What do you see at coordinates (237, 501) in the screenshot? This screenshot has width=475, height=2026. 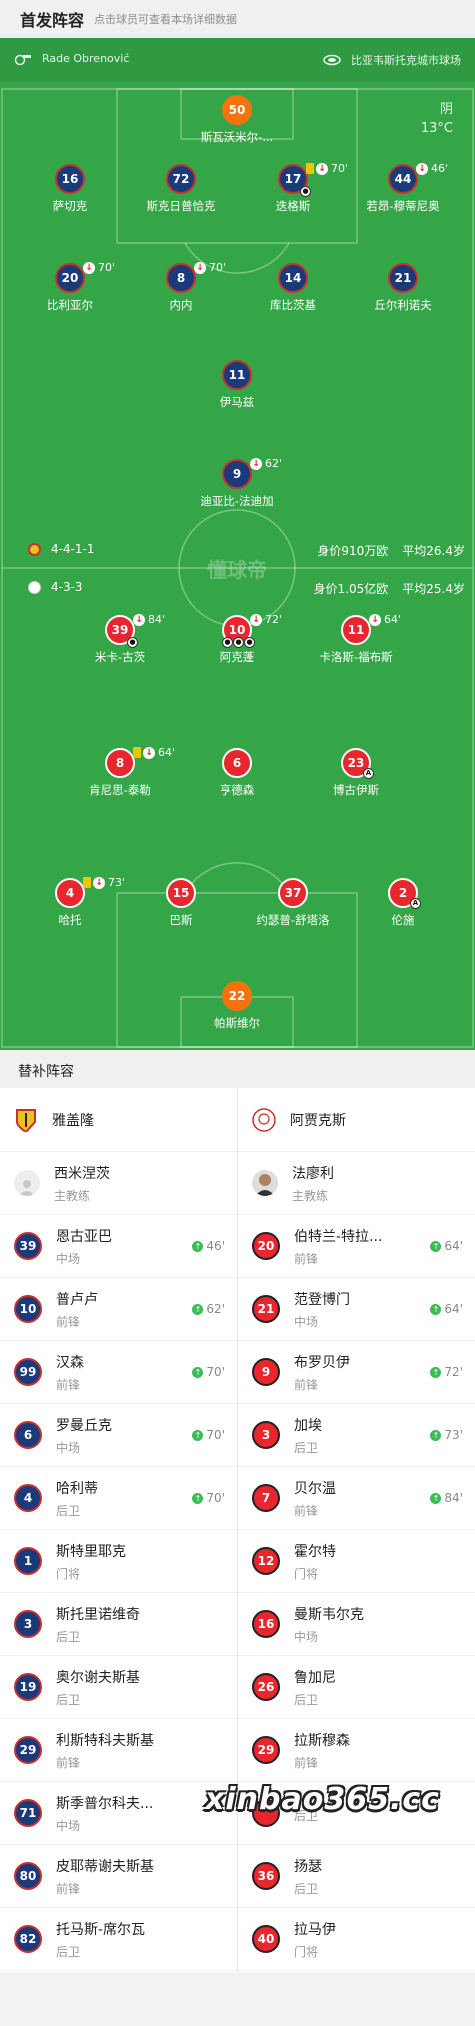 I see `player-name: 迪亚比-法迪加` at bounding box center [237, 501].